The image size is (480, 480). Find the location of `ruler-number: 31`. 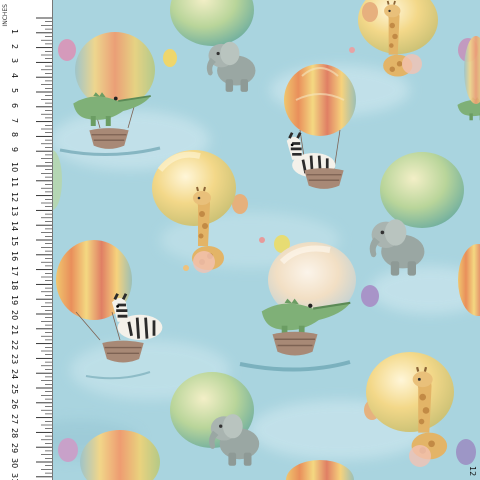

ruler-number: 31 is located at coordinates (14, 476).